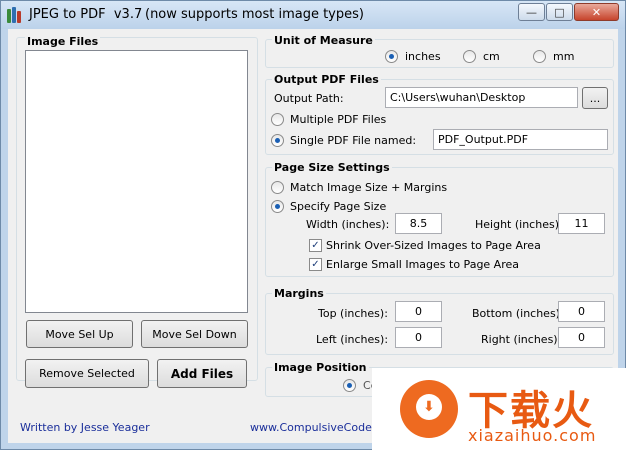  I want to click on shrink-label: Shrink Over-Sized Images to Page Area, so click(433, 245).